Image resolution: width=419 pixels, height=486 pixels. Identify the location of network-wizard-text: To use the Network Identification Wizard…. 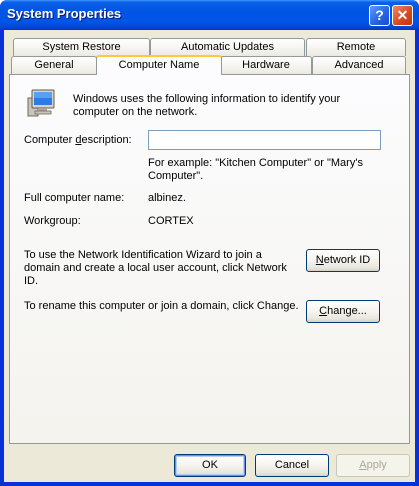
(155, 268).